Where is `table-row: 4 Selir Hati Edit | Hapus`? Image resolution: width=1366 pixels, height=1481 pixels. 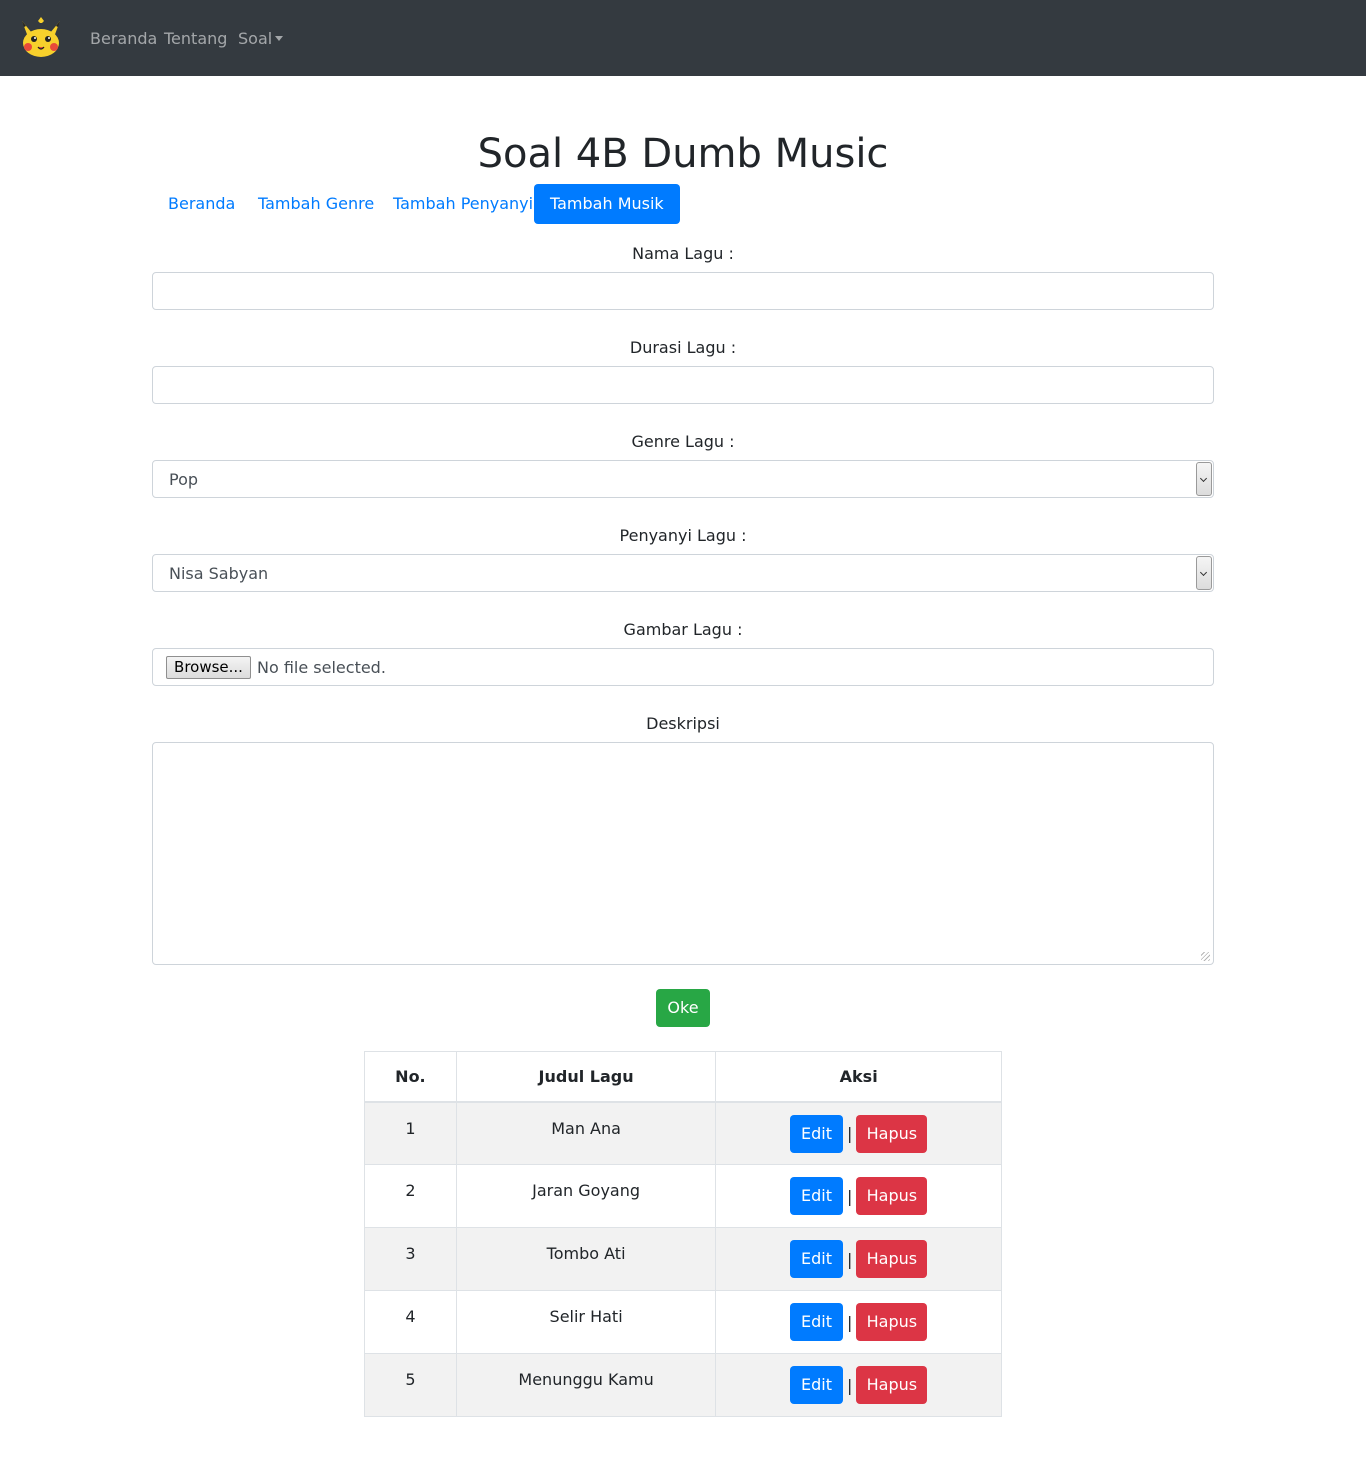 table-row: 4 Selir Hati Edit | Hapus is located at coordinates (683, 1322).